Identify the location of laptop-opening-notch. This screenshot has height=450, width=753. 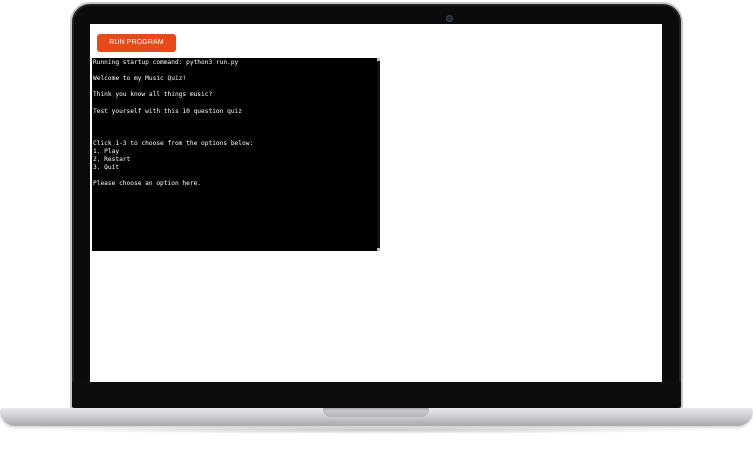
(376, 412).